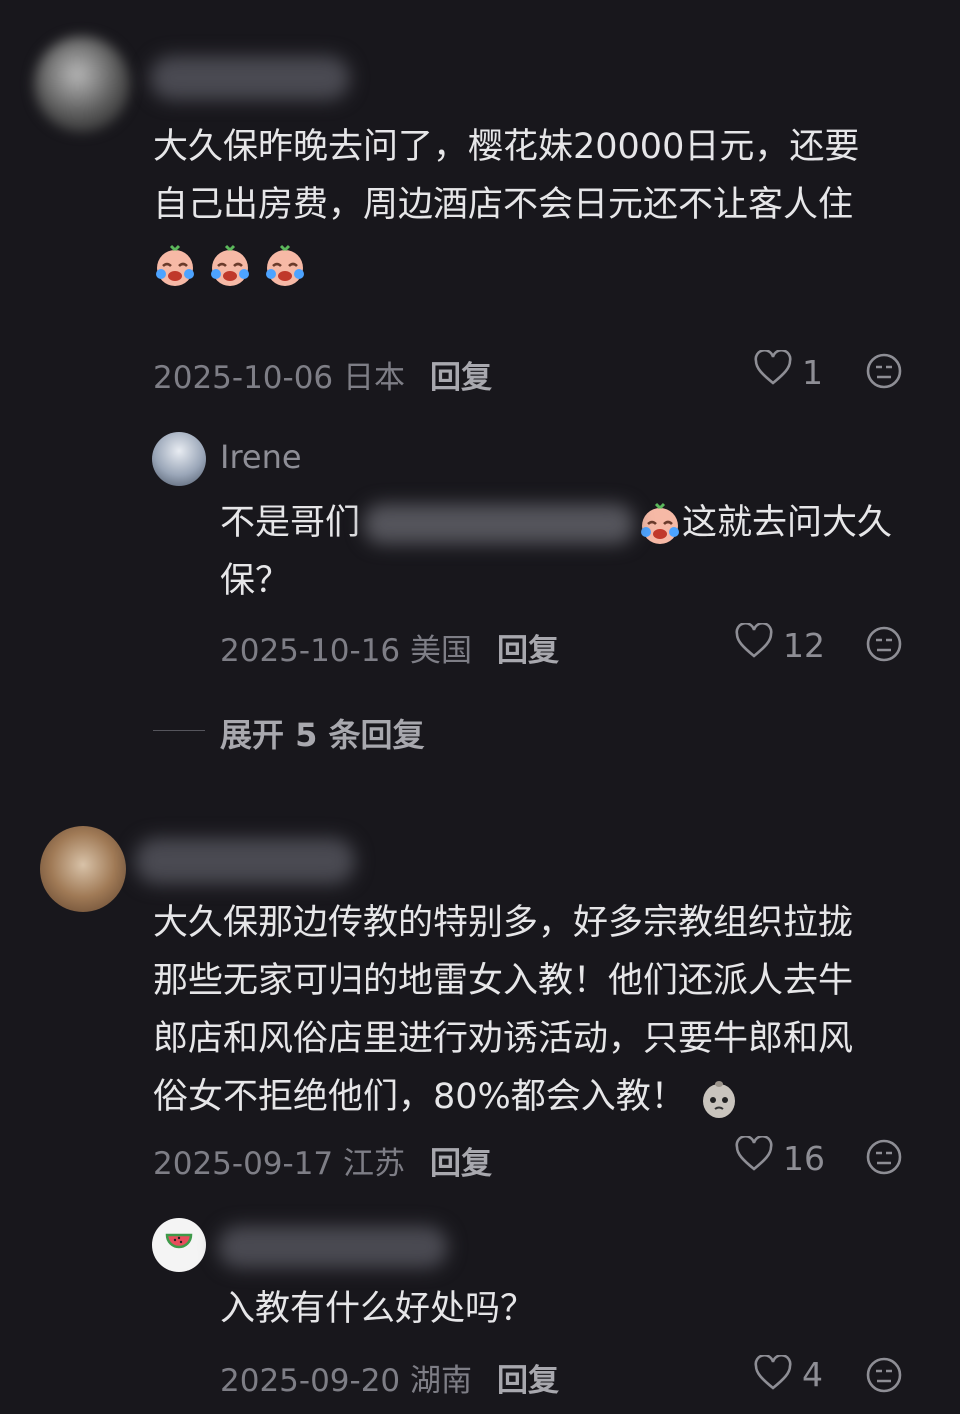  Describe the element at coordinates (322, 733) in the screenshot. I see `expand-replies-button: 展开 5 条回复` at that location.